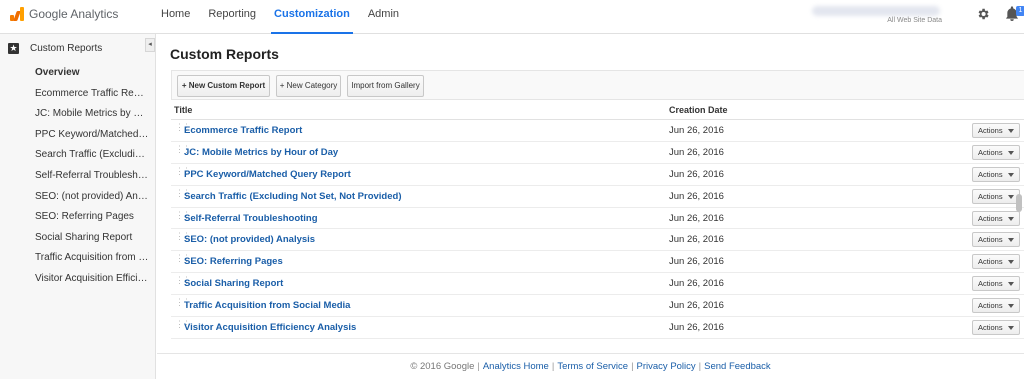  I want to click on copyright-text: © 2016 Google, so click(442, 366).